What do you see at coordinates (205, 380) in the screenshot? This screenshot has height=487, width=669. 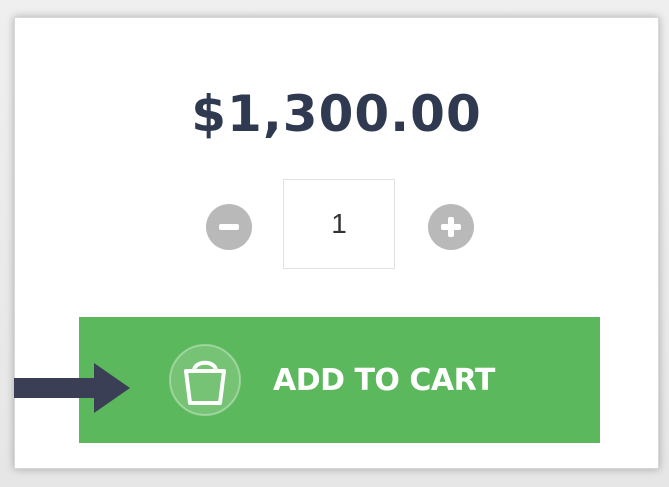 I see `shopping-bag-icon` at bounding box center [205, 380].